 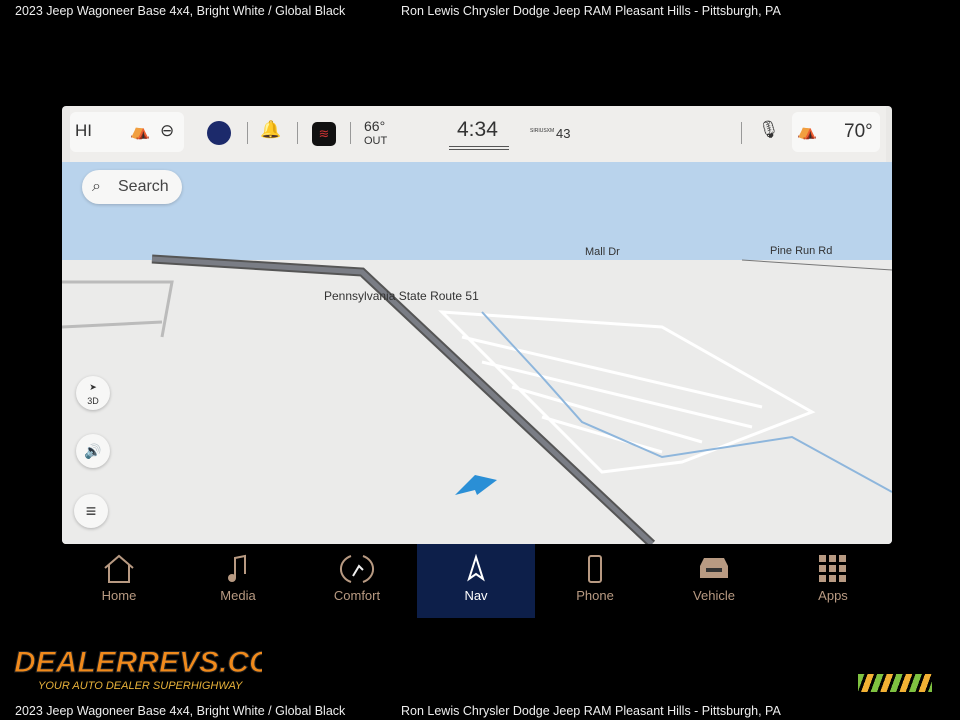 I want to click on nav-vehicle: Vehicle, so click(x=714, y=581).